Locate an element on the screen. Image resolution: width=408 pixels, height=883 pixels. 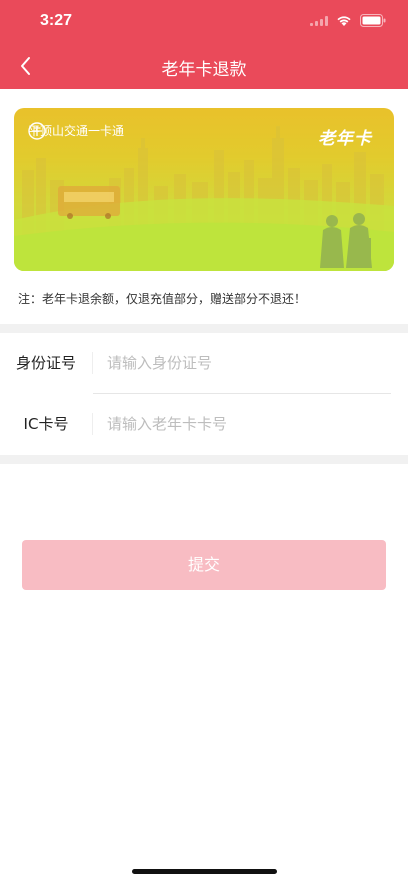
status-time: 3:27 is located at coordinates (56, 20).